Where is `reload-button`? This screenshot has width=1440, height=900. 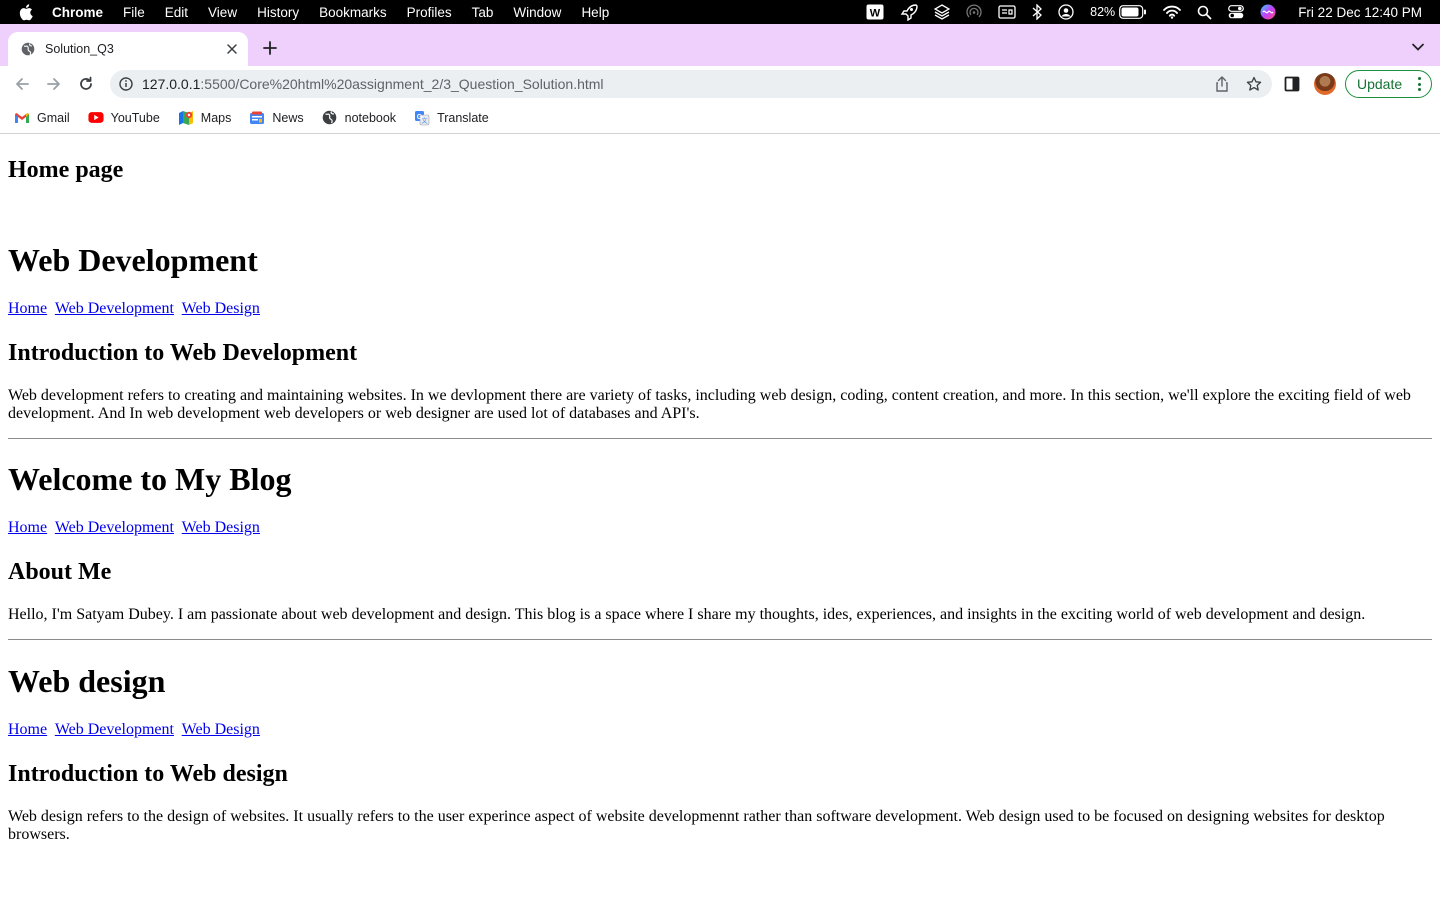 reload-button is located at coordinates (86, 84).